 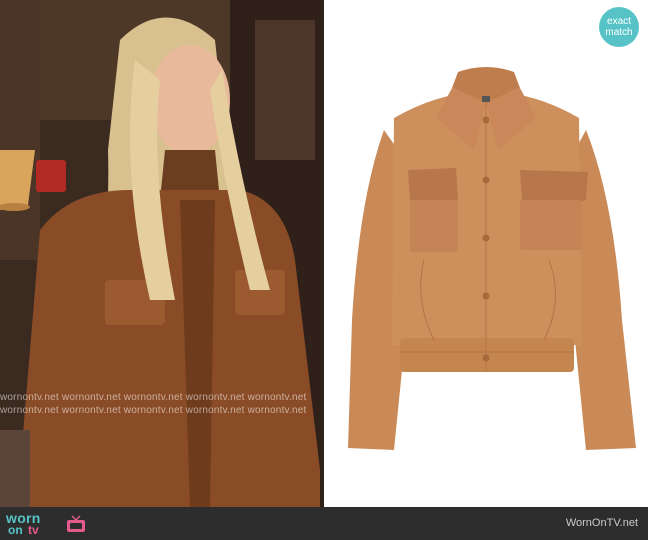 I want to click on tv-icon, so click(x=76, y=523).